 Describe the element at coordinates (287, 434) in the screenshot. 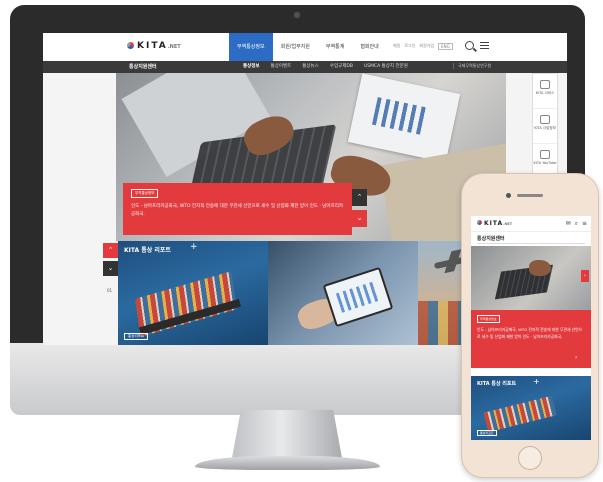

I see `monitor-stand` at that location.